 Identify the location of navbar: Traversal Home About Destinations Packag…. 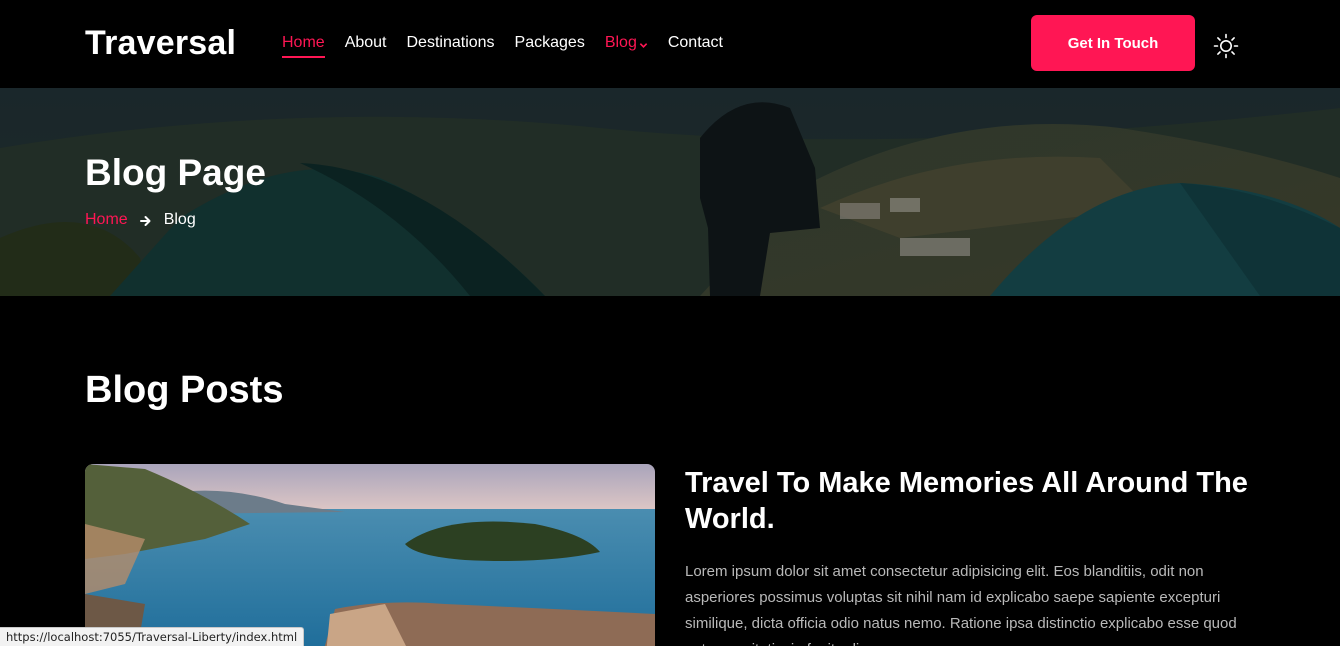
(670, 44).